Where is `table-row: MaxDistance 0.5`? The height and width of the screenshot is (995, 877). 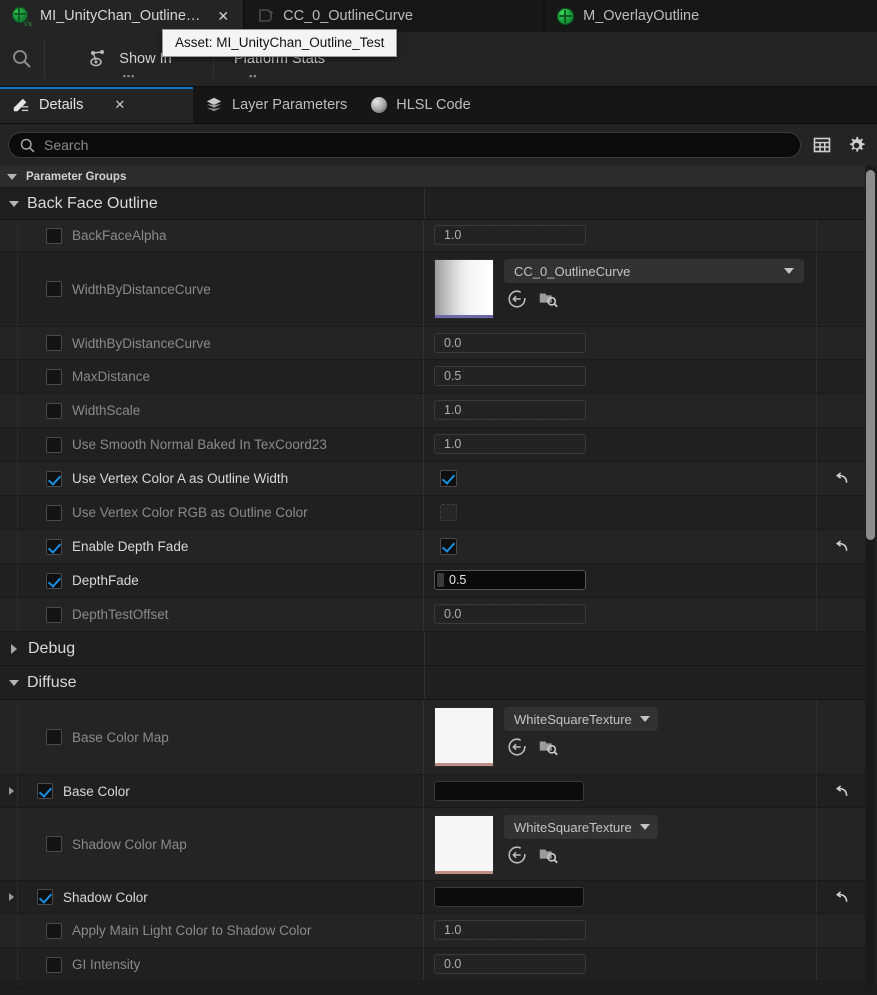
table-row: MaxDistance 0.5 is located at coordinates (432, 377).